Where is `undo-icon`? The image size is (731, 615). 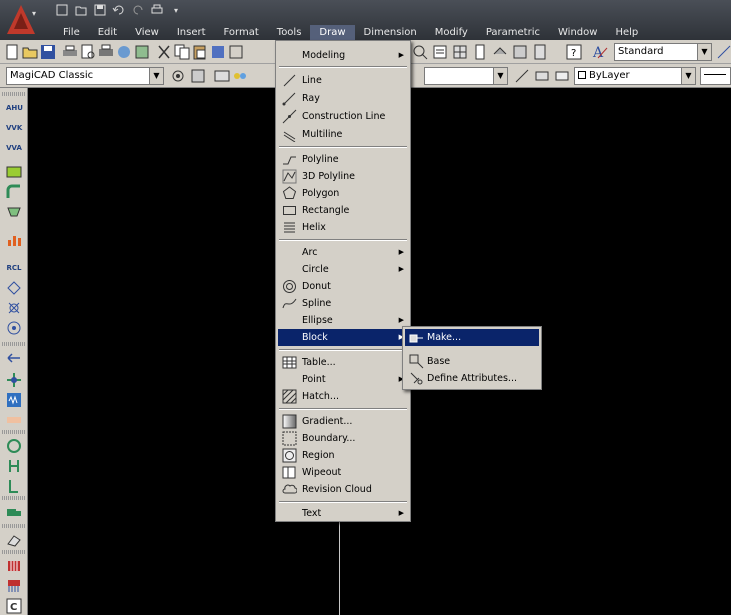 undo-icon is located at coordinates (119, 10).